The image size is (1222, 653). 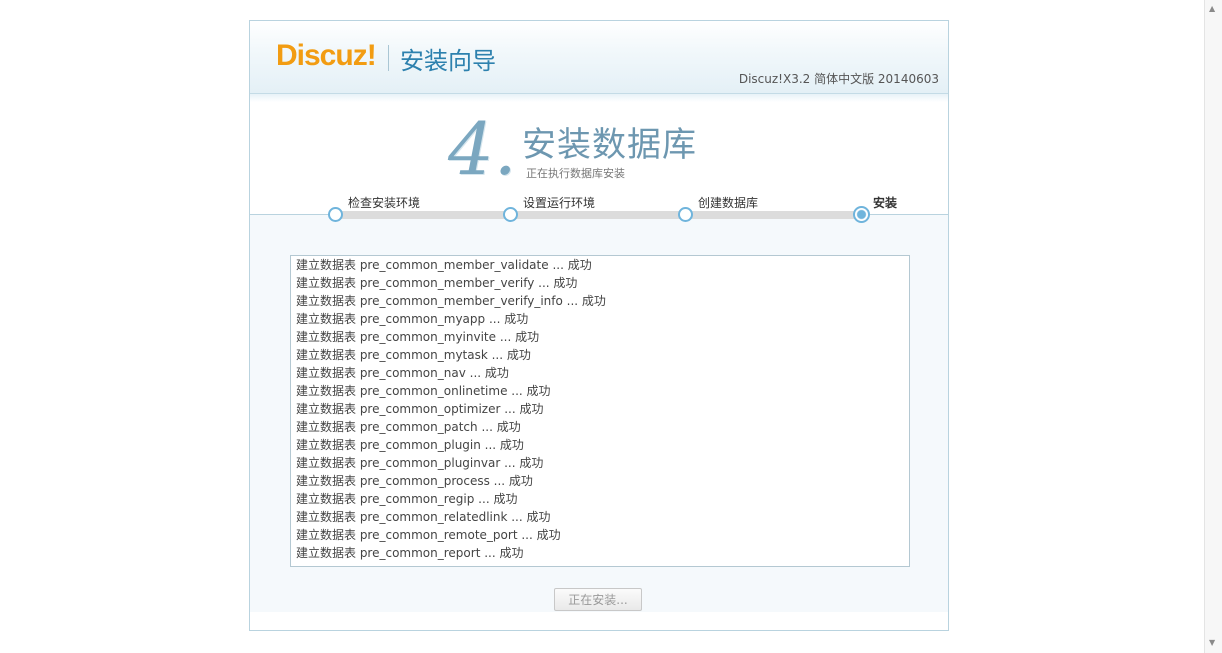 What do you see at coordinates (428, 535) in the screenshot?
I see `log-line: 建立数据表 pre_common_remote_port ... 成功` at bounding box center [428, 535].